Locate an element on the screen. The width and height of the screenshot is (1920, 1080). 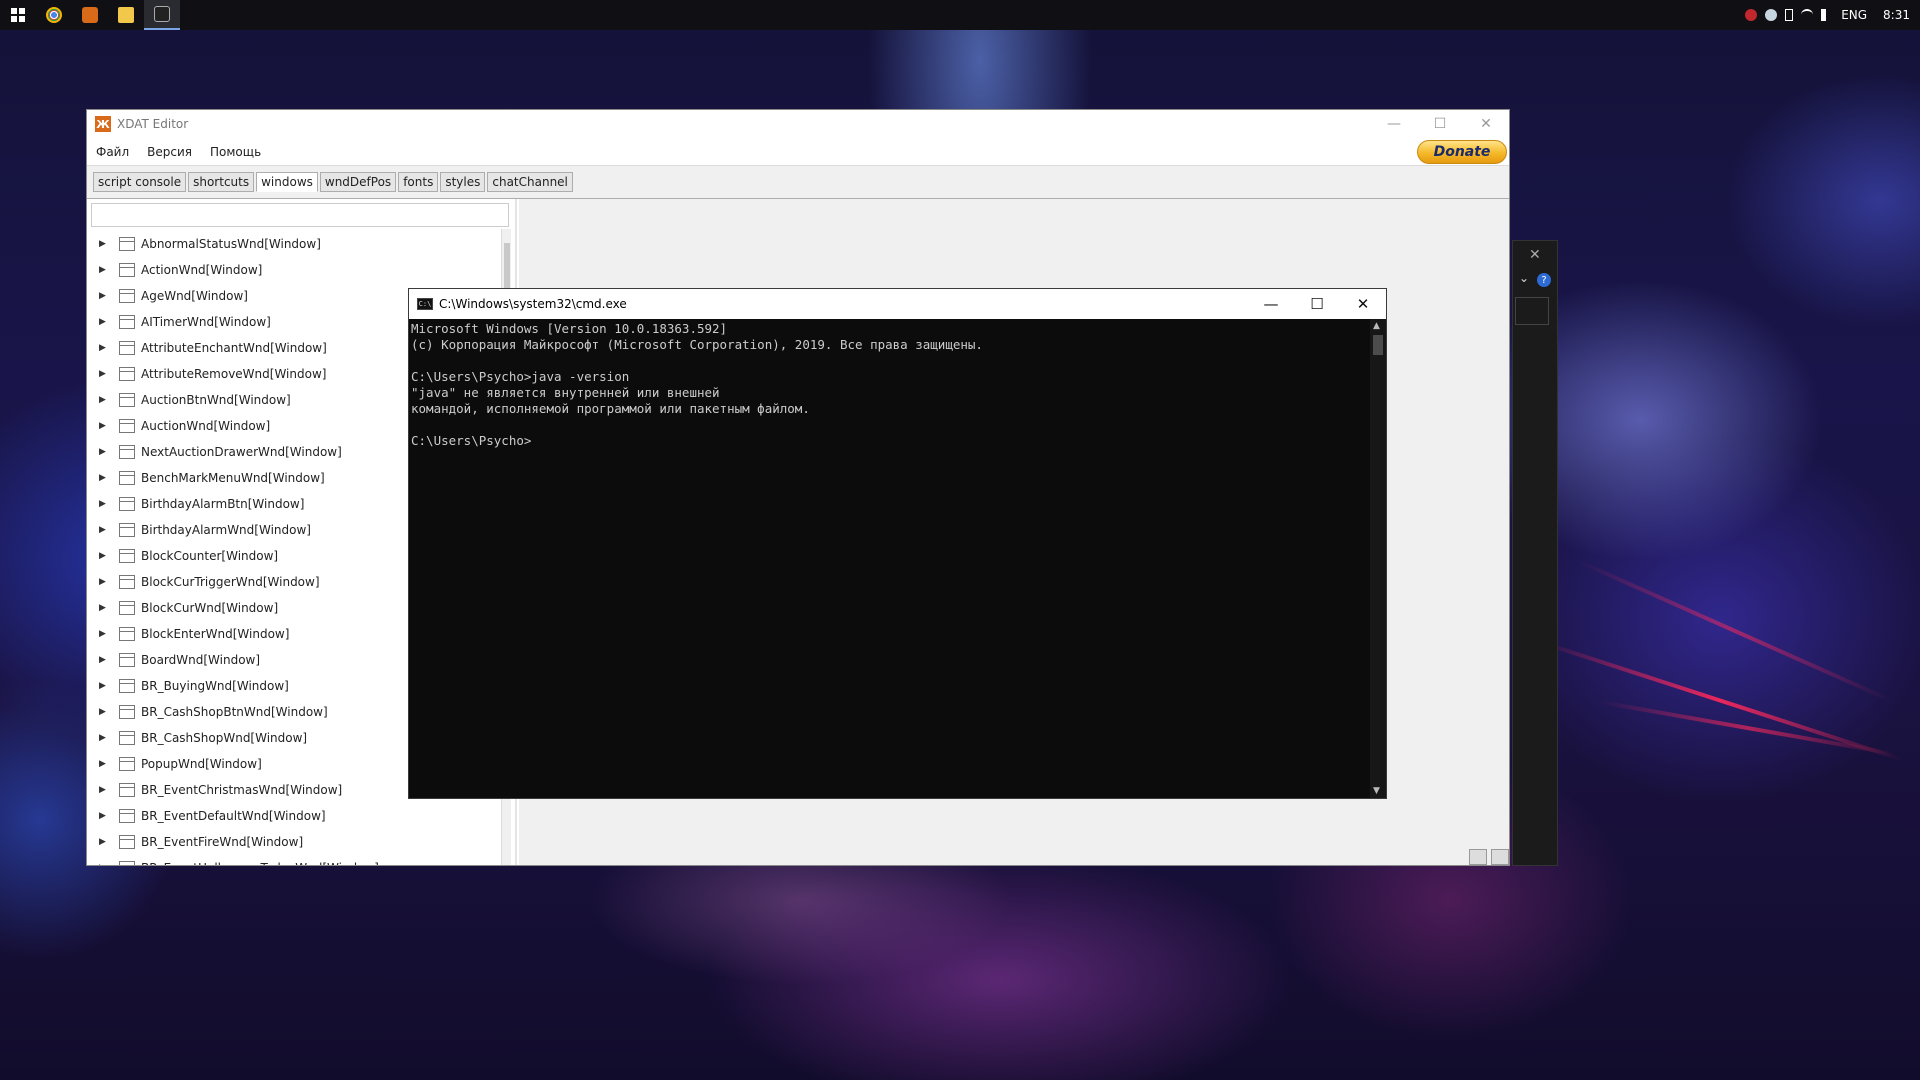
close-icon: ✕ is located at coordinates (1535, 255).